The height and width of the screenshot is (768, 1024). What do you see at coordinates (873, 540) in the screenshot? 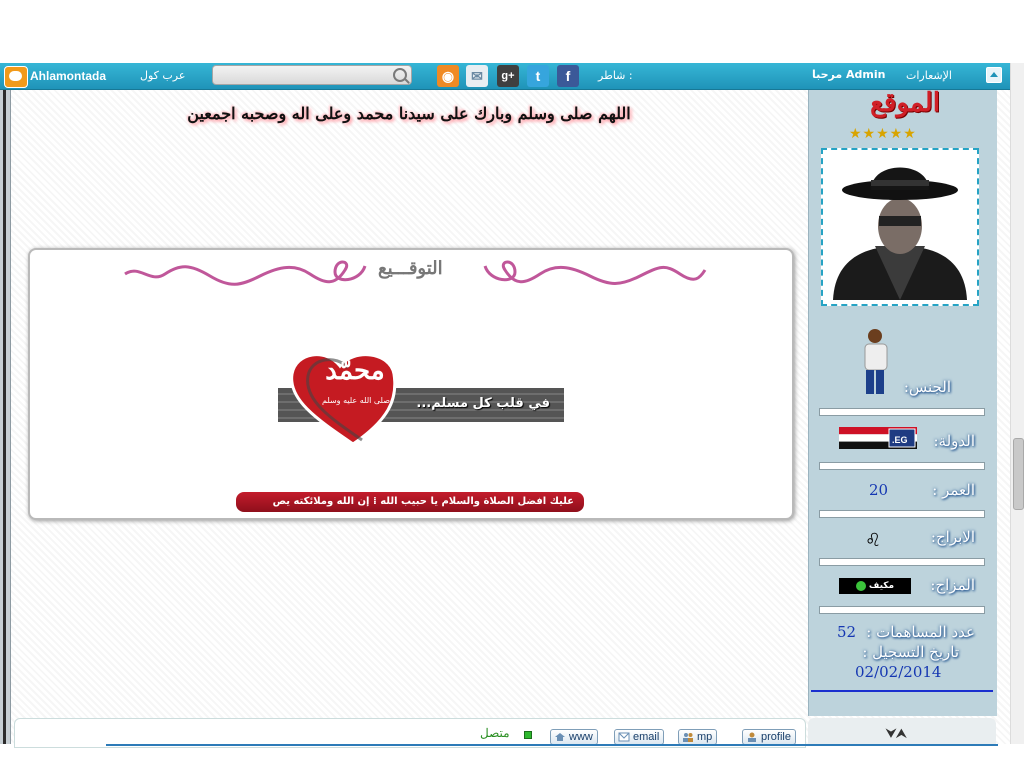
I see `zodiac-icon: ♌` at bounding box center [873, 540].